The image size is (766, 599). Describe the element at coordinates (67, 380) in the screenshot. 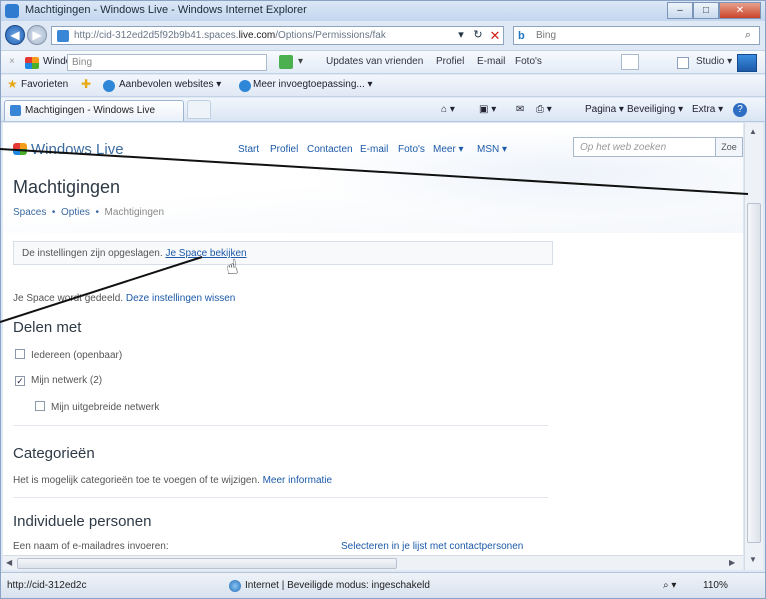

I see `option-label: Mijn netwerk (2)` at that location.